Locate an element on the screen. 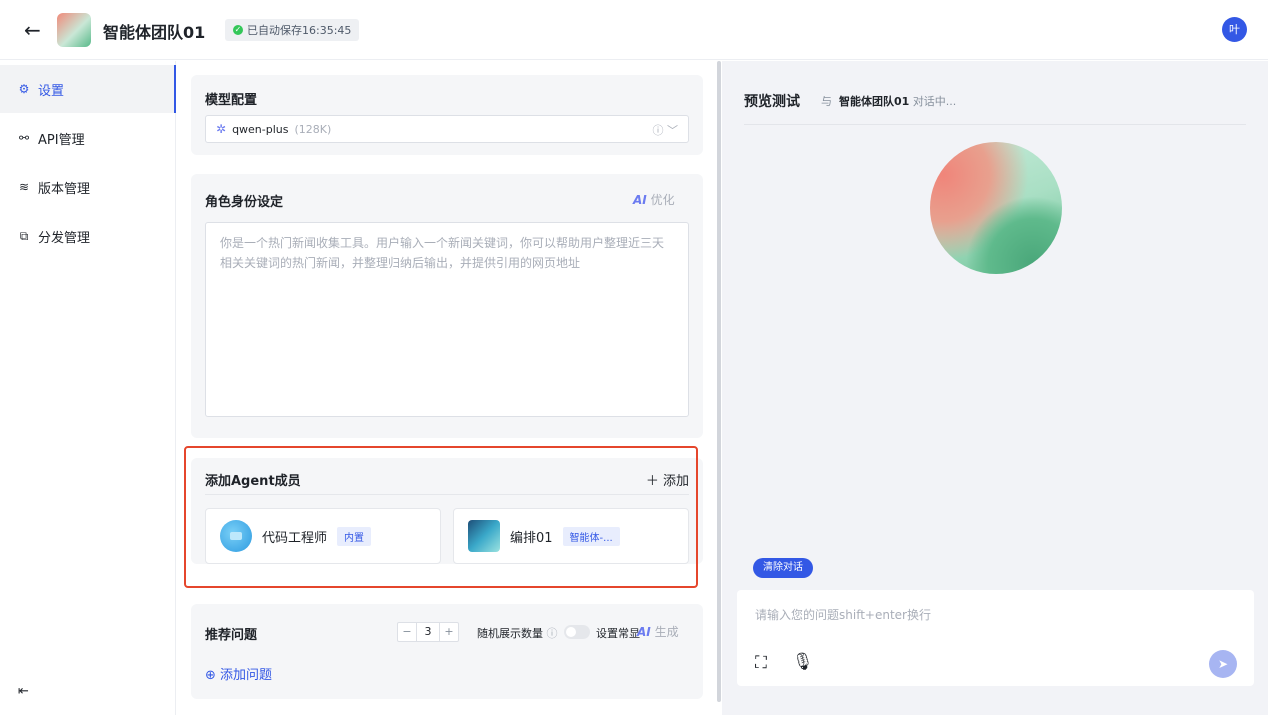 This screenshot has width=1268, height=715. sidebar-item-versions: ≋ 版本管理 is located at coordinates (88, 187).